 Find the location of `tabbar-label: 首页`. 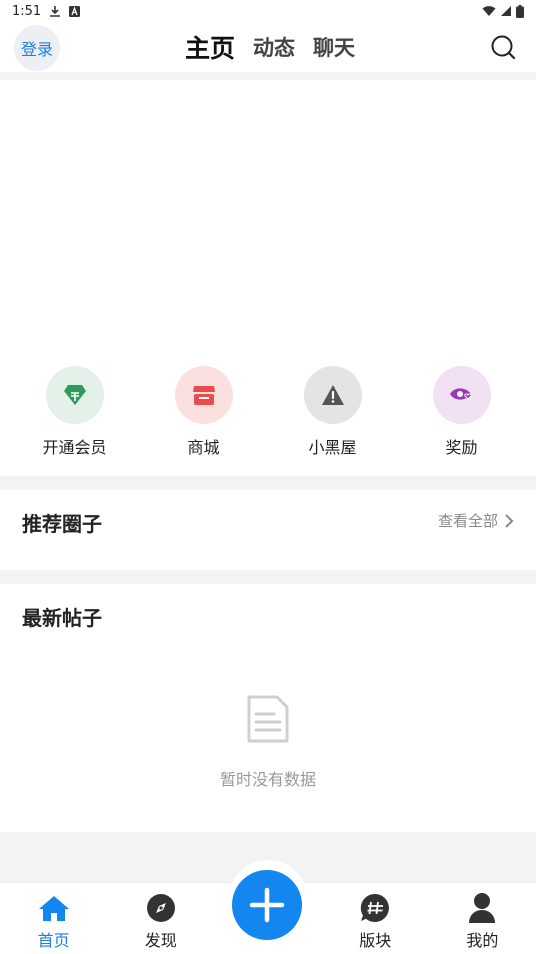

tabbar-label: 首页 is located at coordinates (53, 940).